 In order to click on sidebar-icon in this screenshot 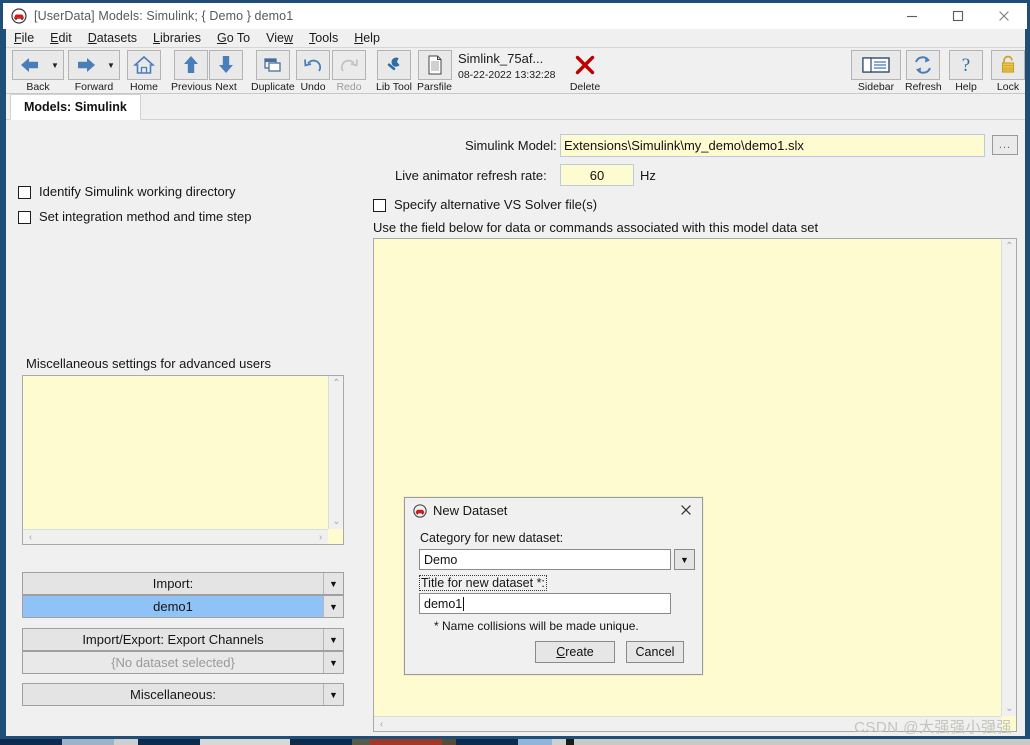, I will do `click(876, 65)`.